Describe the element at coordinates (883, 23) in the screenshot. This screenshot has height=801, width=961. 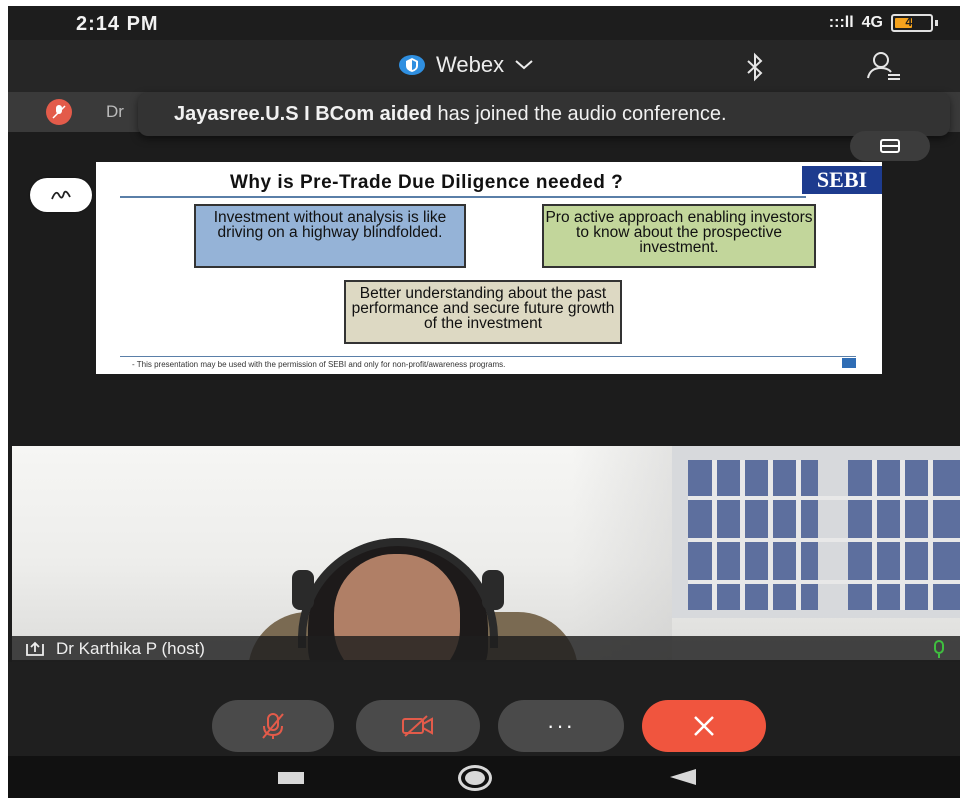
I see `status-indicators: :::ll 4G 44` at that location.